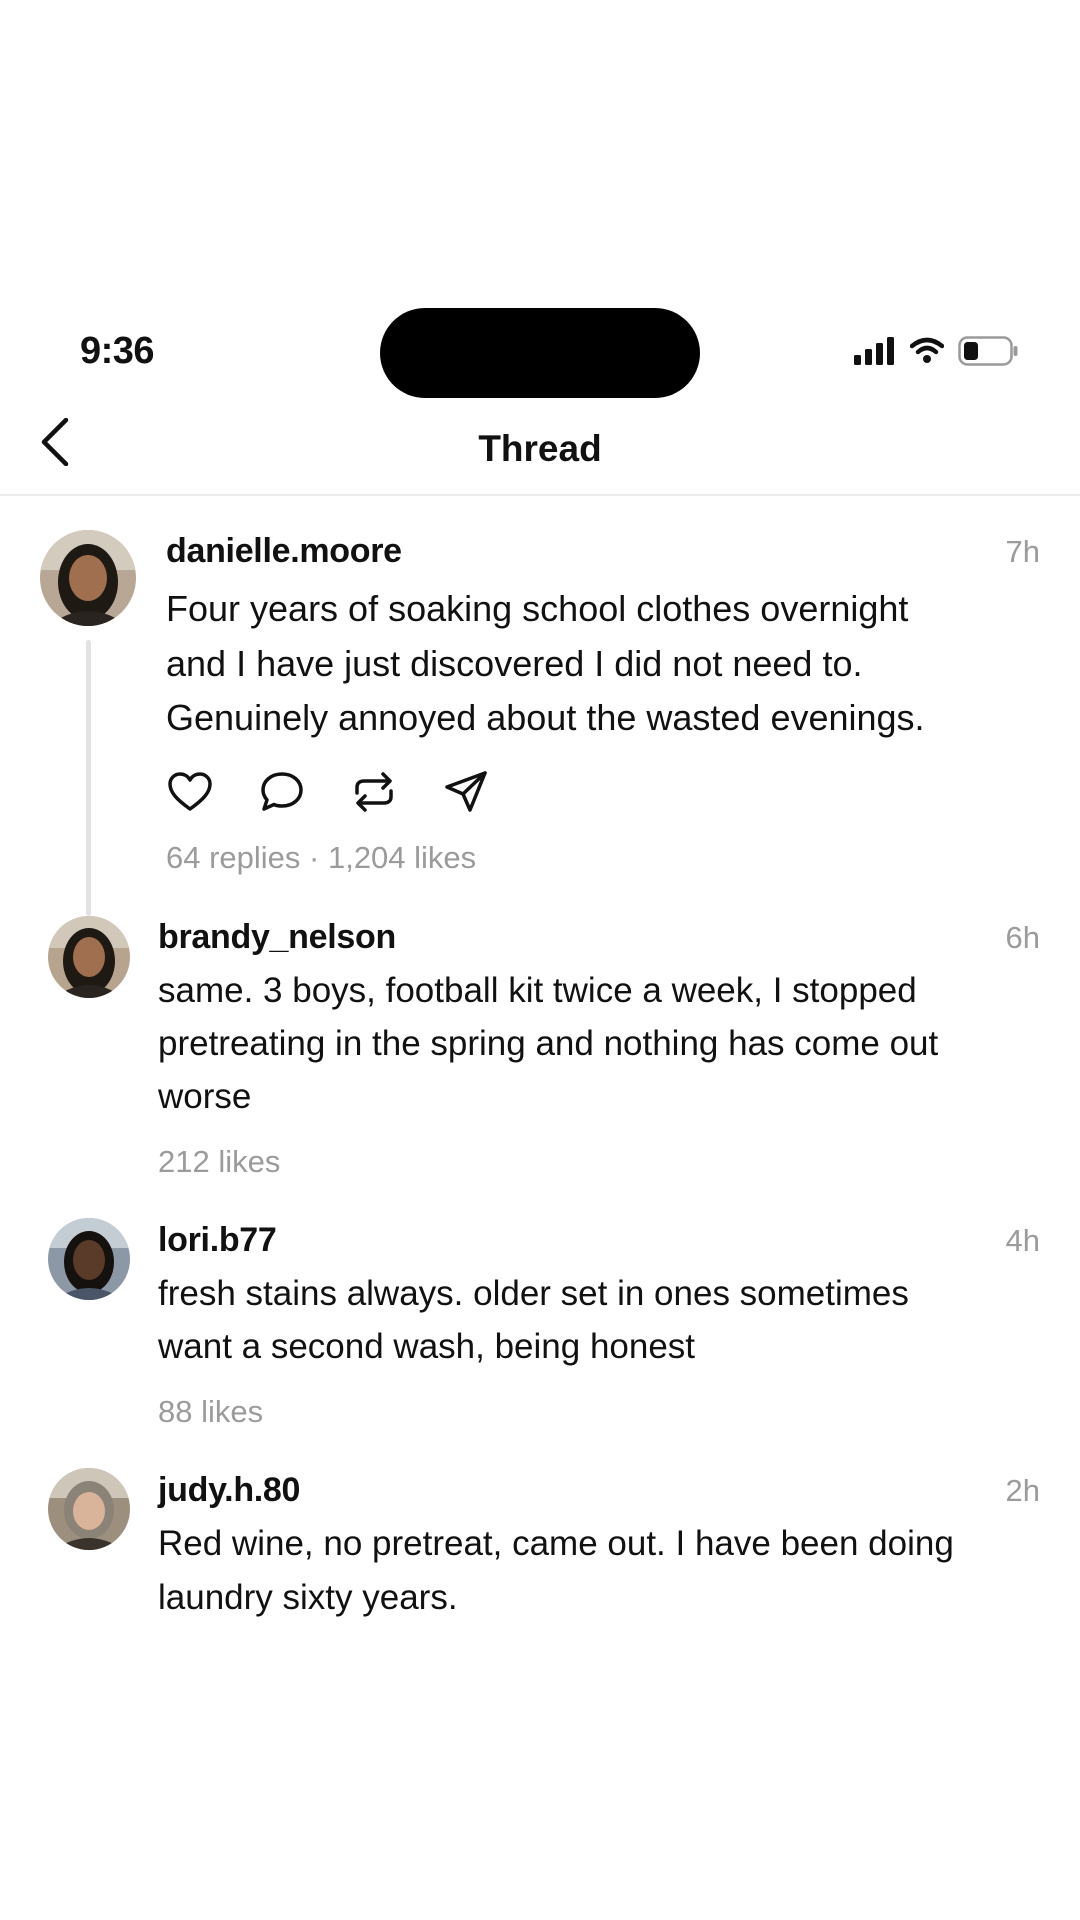  What do you see at coordinates (988, 353) in the screenshot?
I see `battery-icon` at bounding box center [988, 353].